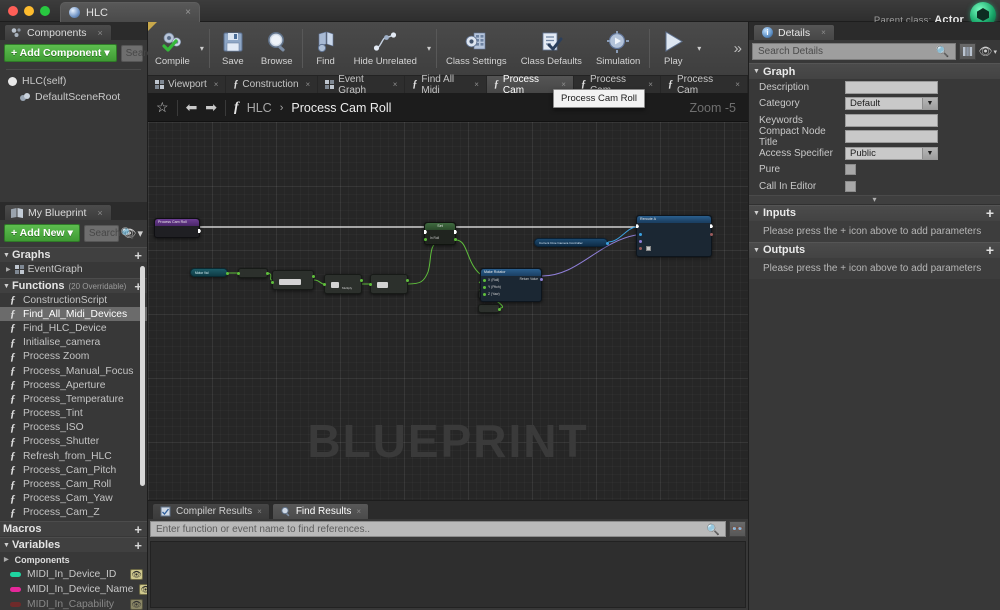 The image size is (1000, 610). What do you see at coordinates (253, 273) in the screenshot?
I see `graph-node-convert` at bounding box center [253, 273].